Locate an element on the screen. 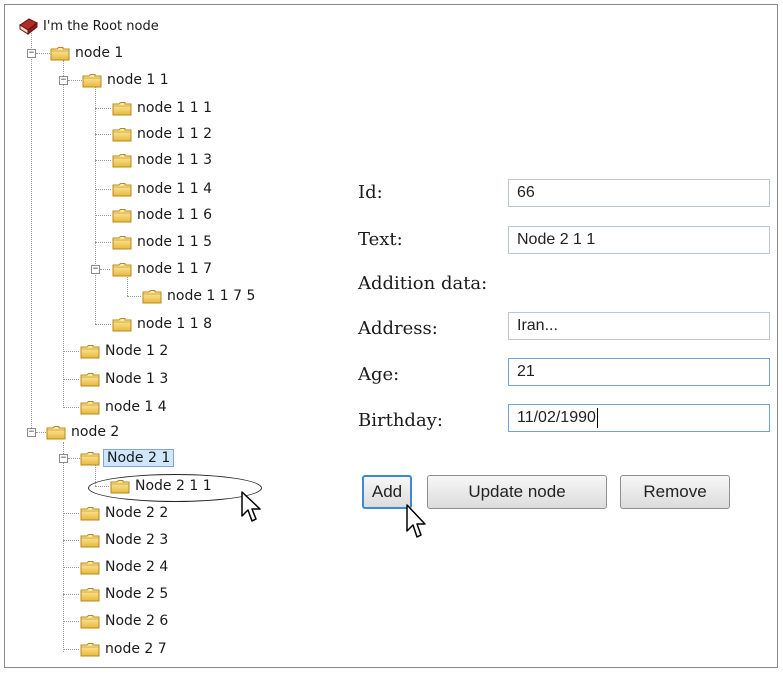 Image resolution: width=783 pixels, height=673 pixels. birthday-label: Birthday: is located at coordinates (400, 420).